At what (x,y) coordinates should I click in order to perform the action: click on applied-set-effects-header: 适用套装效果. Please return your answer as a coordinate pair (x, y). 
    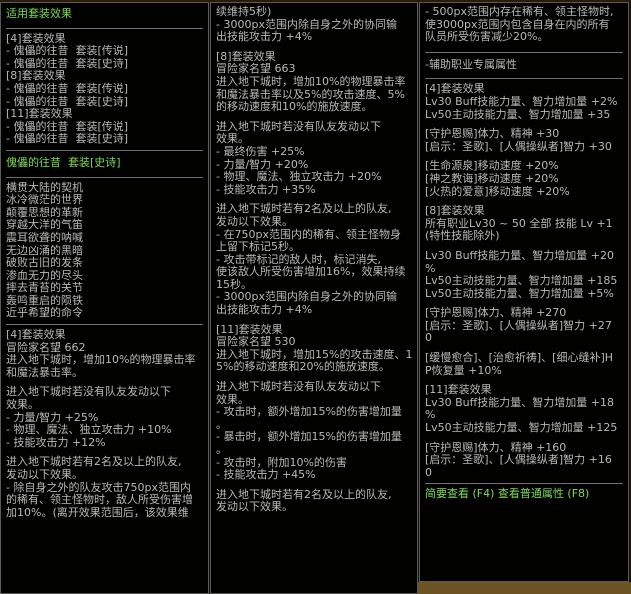
    Looking at the image, I should click on (39, 13).